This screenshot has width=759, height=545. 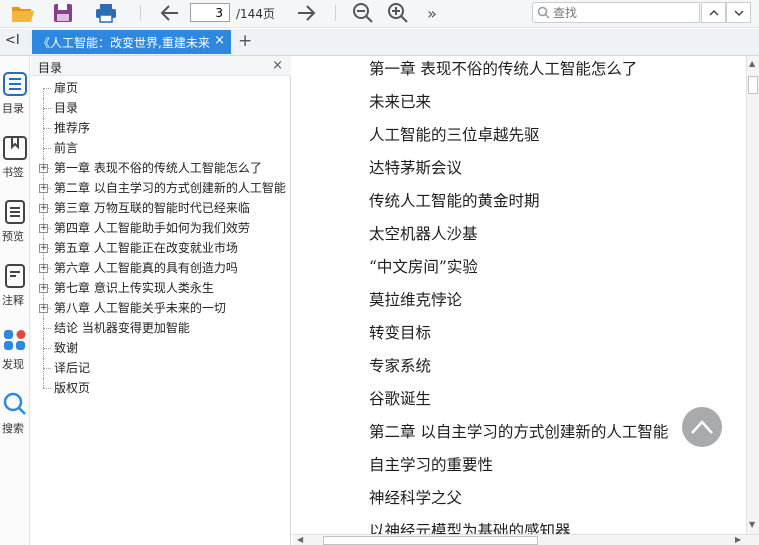 What do you see at coordinates (72, 388) in the screenshot?
I see `toc-item-label: 版权页` at bounding box center [72, 388].